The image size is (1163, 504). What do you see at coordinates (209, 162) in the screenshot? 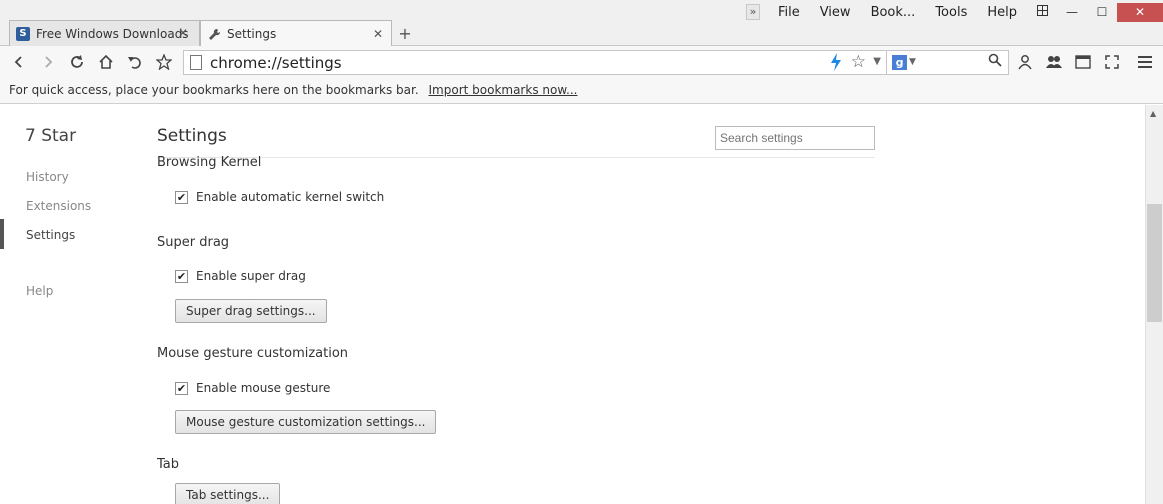
I see `section-browsing-kernel: Browsing Kernel` at bounding box center [209, 162].